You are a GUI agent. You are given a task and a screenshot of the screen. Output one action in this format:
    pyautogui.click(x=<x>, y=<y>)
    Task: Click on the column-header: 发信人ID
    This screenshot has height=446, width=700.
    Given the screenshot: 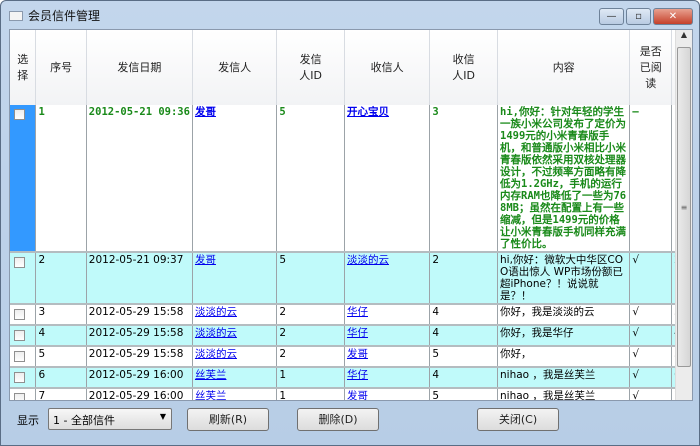 What is the action you would take?
    pyautogui.click(x=310, y=67)
    